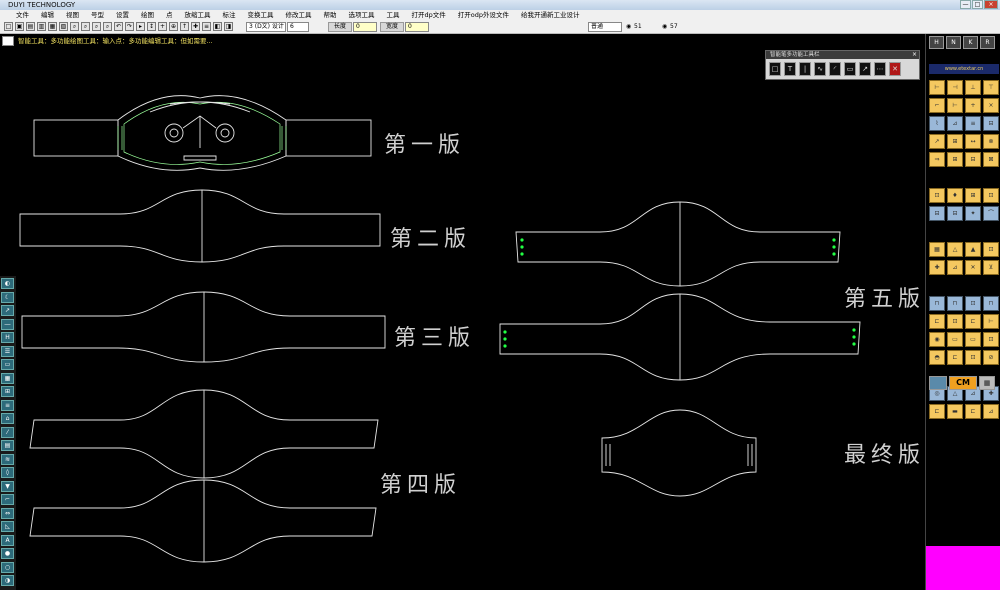 The image size is (1000, 590). I want to click on menu-item-13: 工具, so click(393, 15).